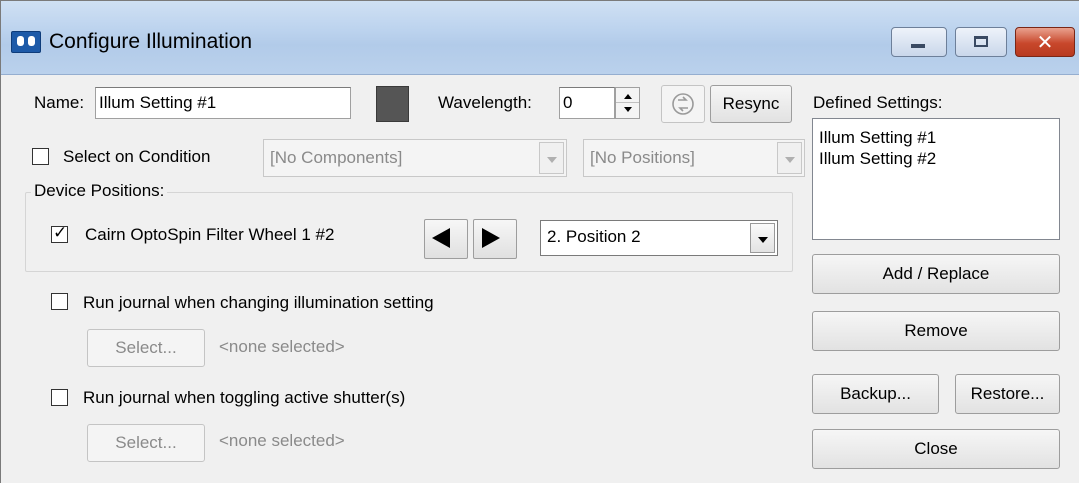  What do you see at coordinates (594, 236) in the screenshot?
I see `position-combo-value: 2. Position 2` at bounding box center [594, 236].